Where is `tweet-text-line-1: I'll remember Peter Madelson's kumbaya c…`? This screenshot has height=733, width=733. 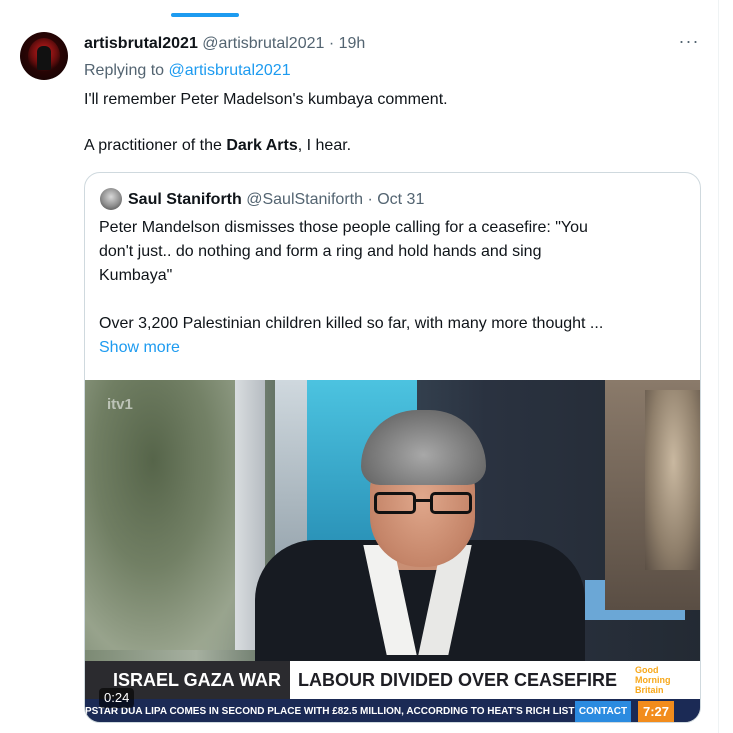 tweet-text-line-1: I'll remember Peter Madelson's kumbaya c… is located at coordinates (266, 99).